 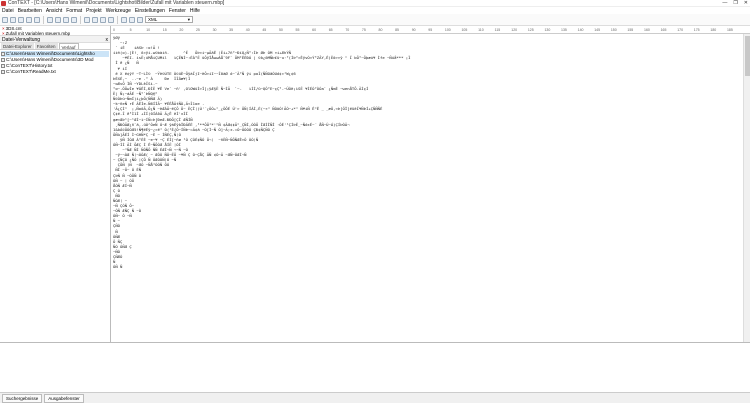 I want to click on maximize-button: ❐, so click(x=735, y=3).